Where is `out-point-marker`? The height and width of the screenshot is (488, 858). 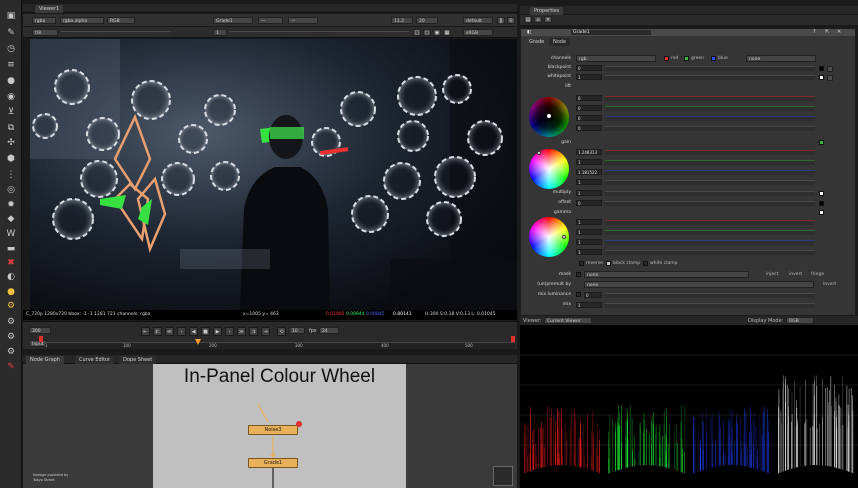 out-point-marker is located at coordinates (513, 339).